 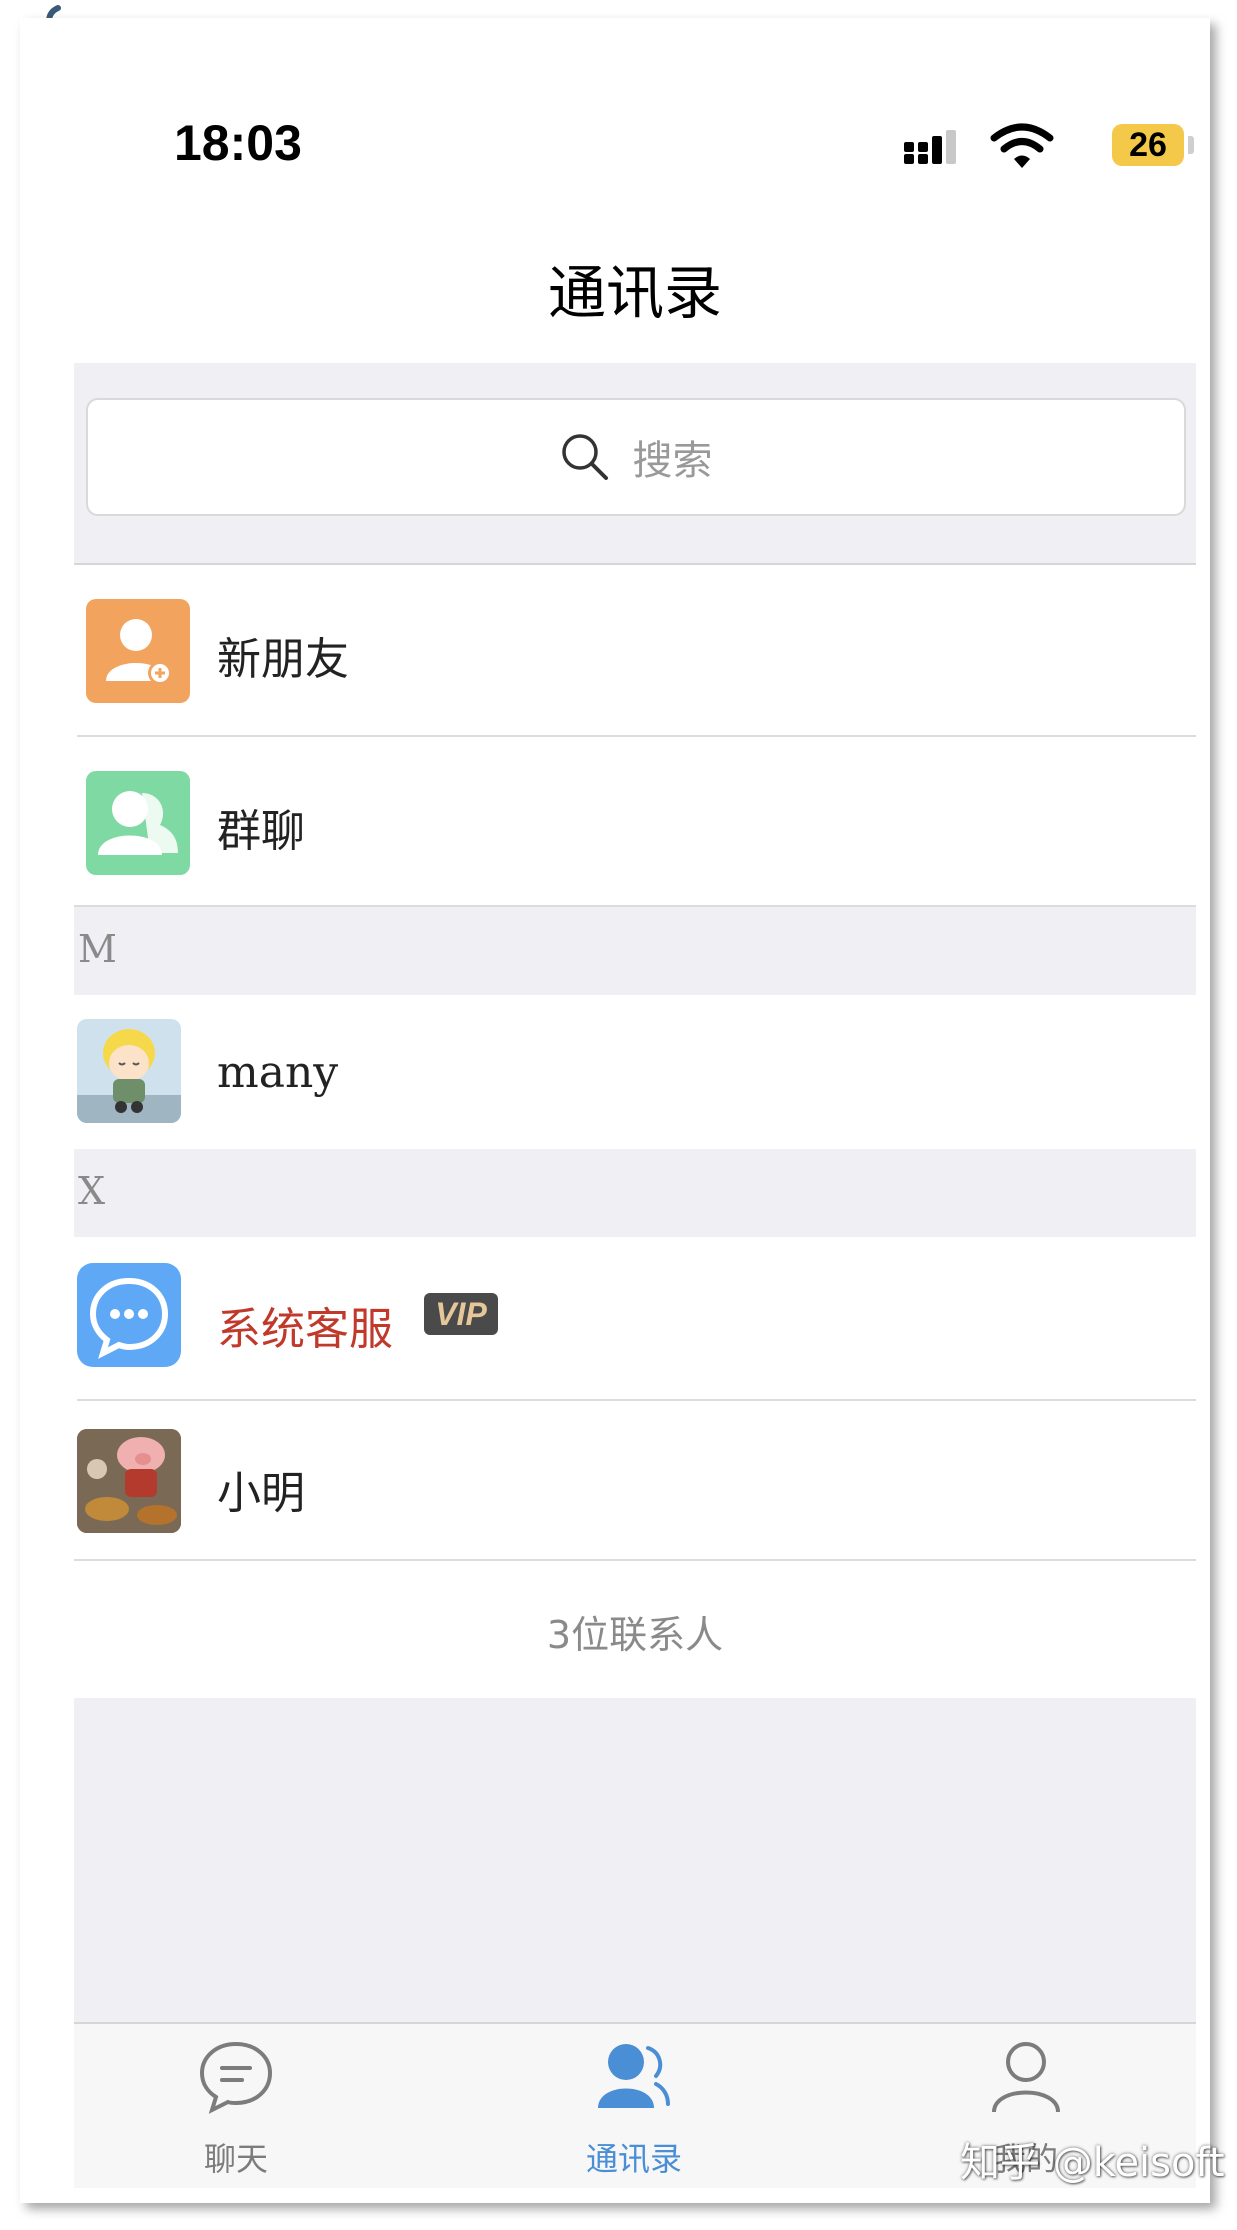 I want to click on pig-figure-avatar, so click(x=129, y=1481).